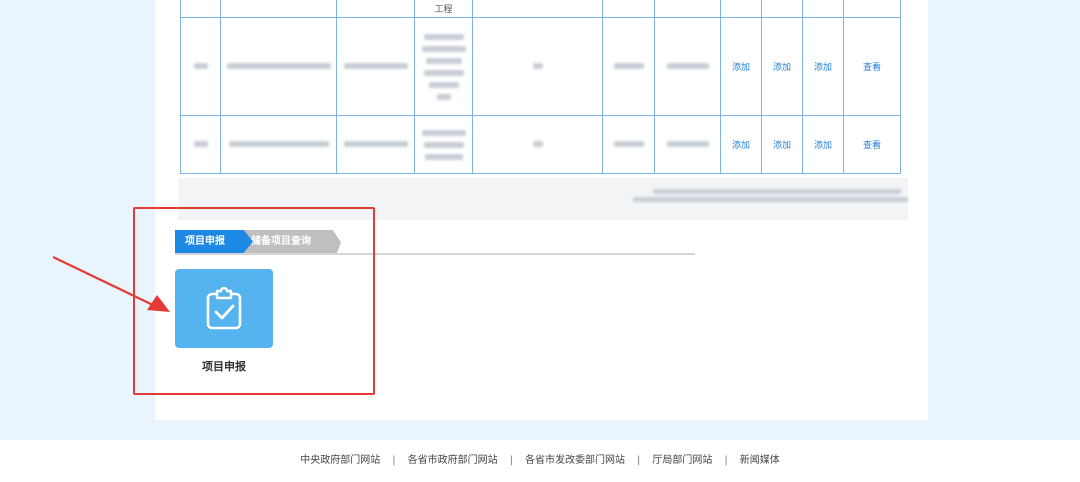 This screenshot has height=482, width=1080. Describe the element at coordinates (340, 460) in the screenshot. I see `footer-link-central-gov: 中央政府部门网站` at that location.